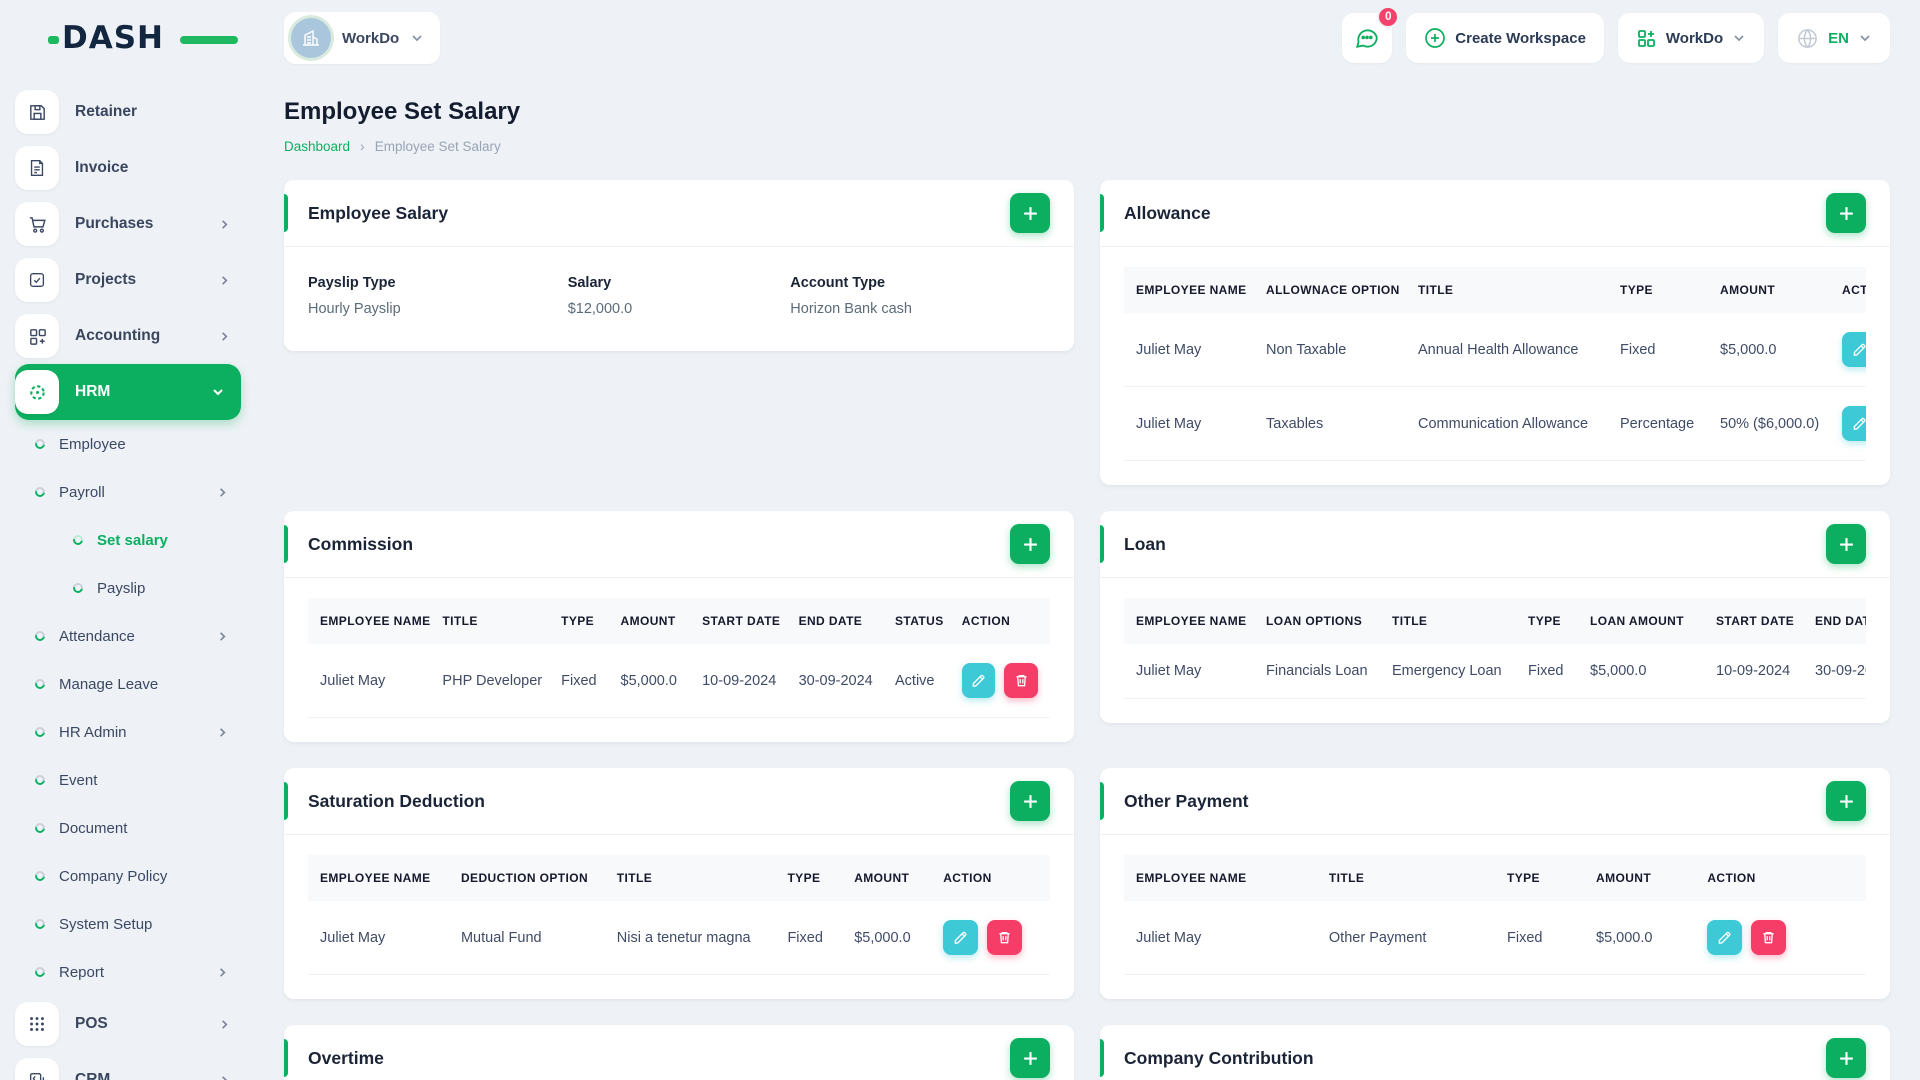 The width and height of the screenshot is (1920, 1080). I want to click on language-selector: EN, so click(1834, 38).